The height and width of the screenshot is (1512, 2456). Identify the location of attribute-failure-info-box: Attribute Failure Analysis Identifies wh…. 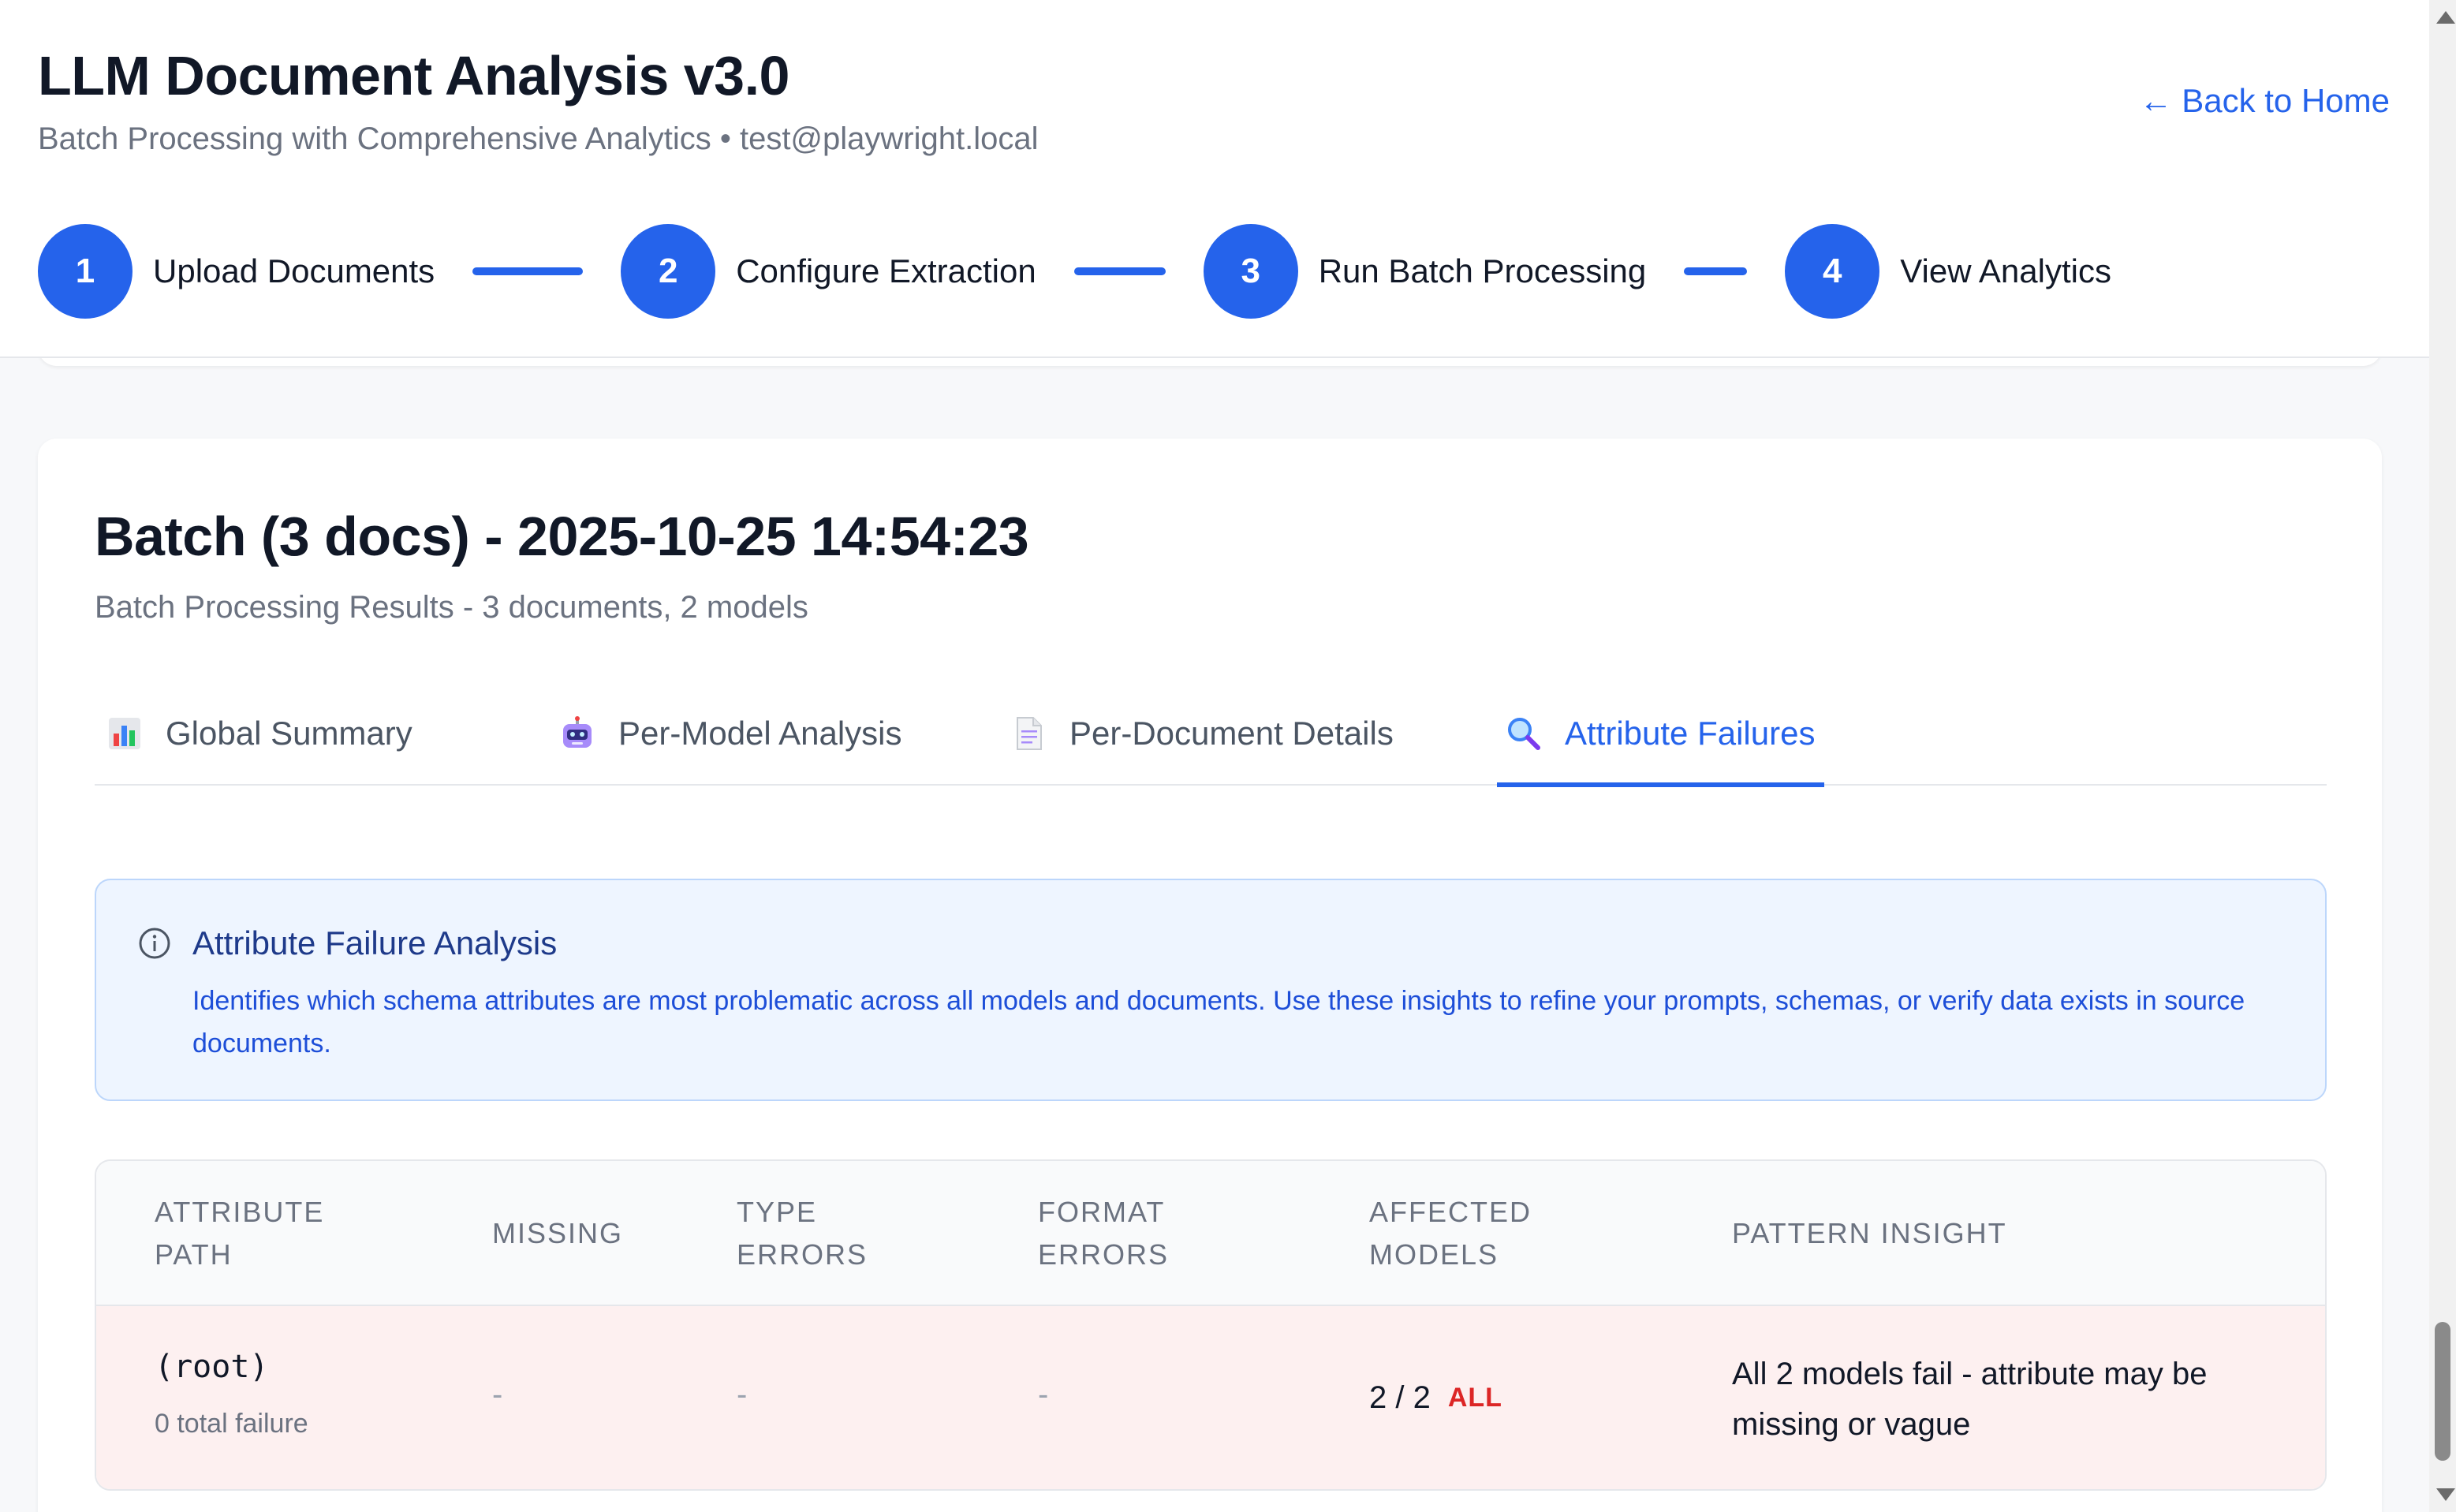
(1211, 990).